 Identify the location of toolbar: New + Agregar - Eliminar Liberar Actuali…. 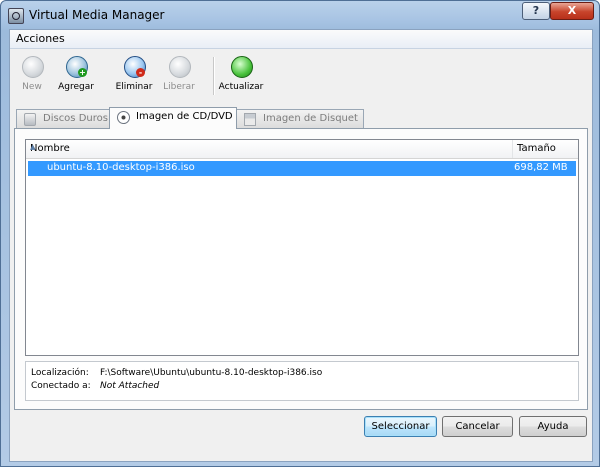
(301, 74).